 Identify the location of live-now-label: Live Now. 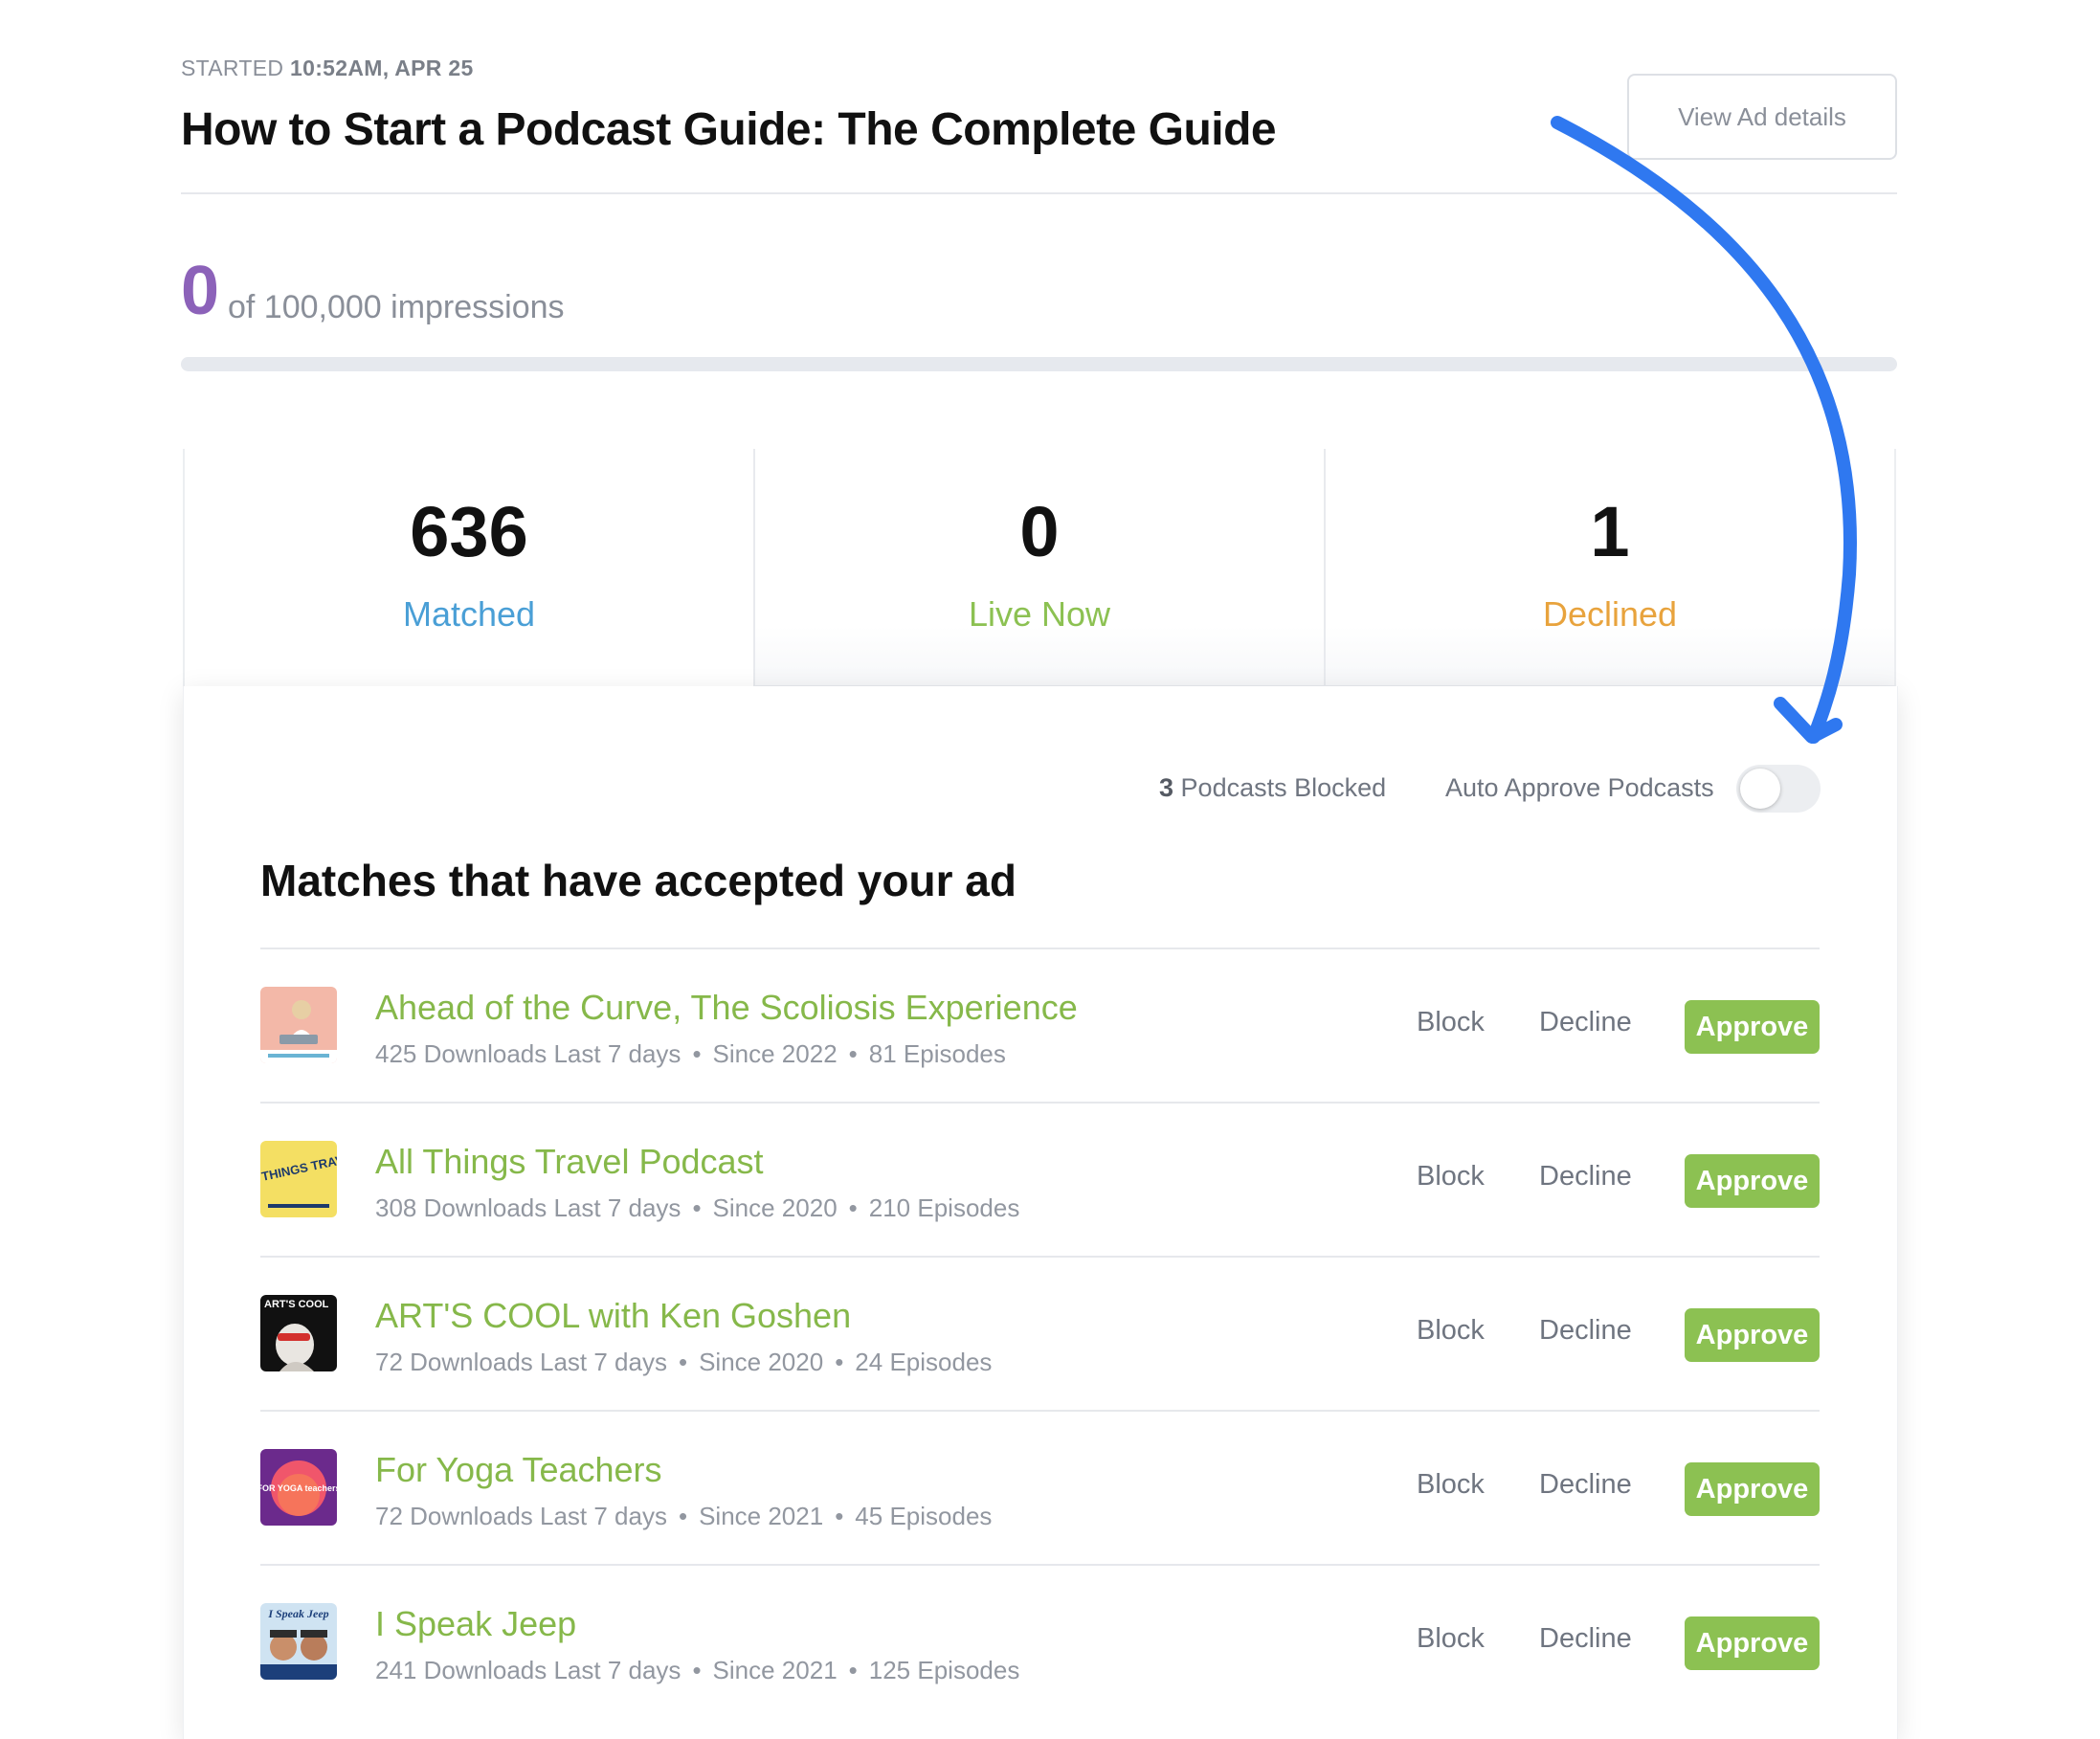
(1039, 614).